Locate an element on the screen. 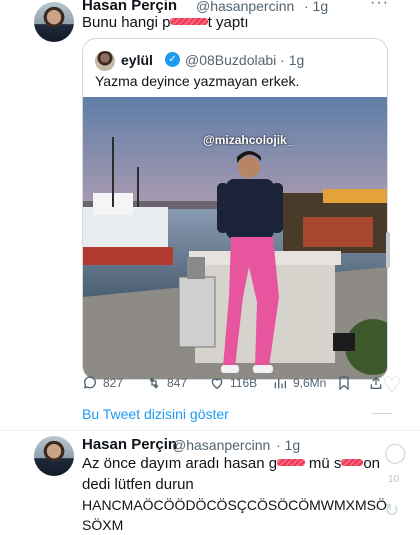  tweet-text: Bunu hangi pezevenkt yaptı is located at coordinates (165, 24).